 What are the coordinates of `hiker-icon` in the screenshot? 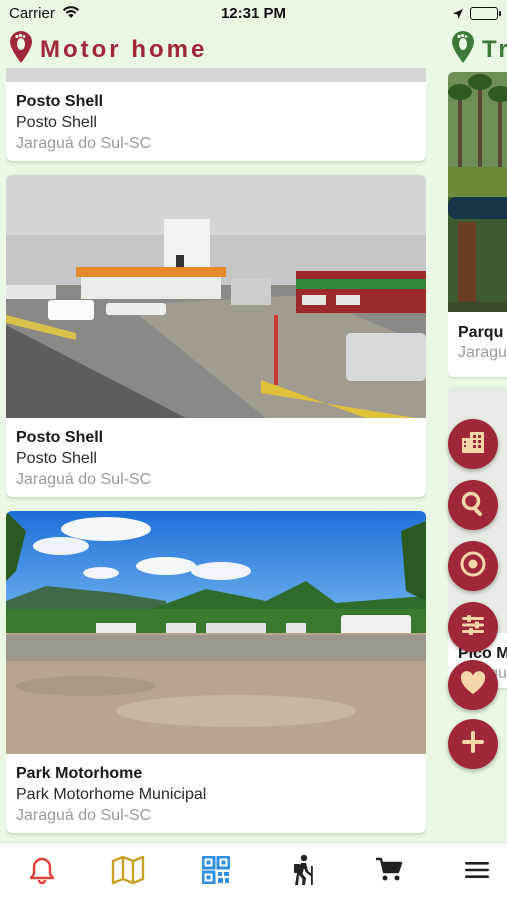 It's located at (303, 872).